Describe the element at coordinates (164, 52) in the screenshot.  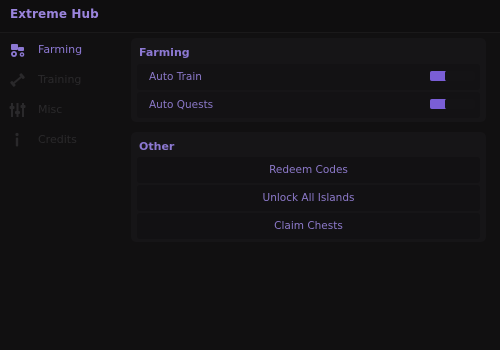
I see `section-title: Farming` at that location.